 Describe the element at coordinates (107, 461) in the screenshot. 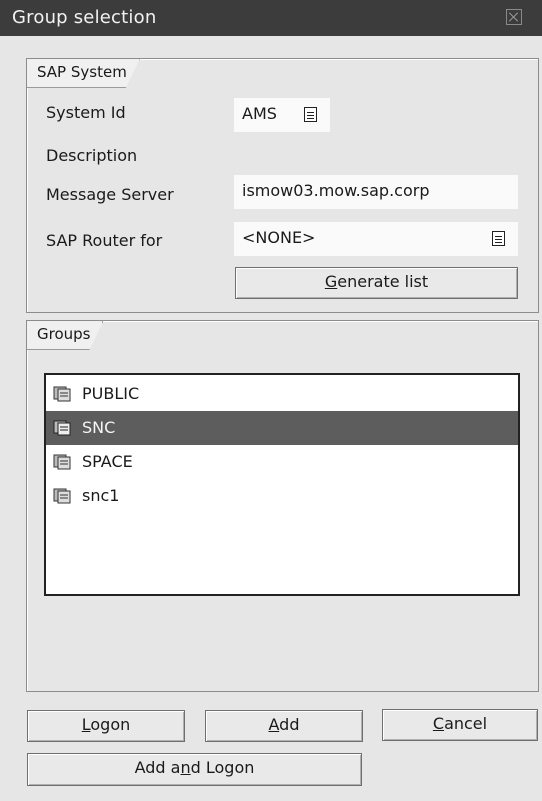

I see `group-label: SPACE` at that location.